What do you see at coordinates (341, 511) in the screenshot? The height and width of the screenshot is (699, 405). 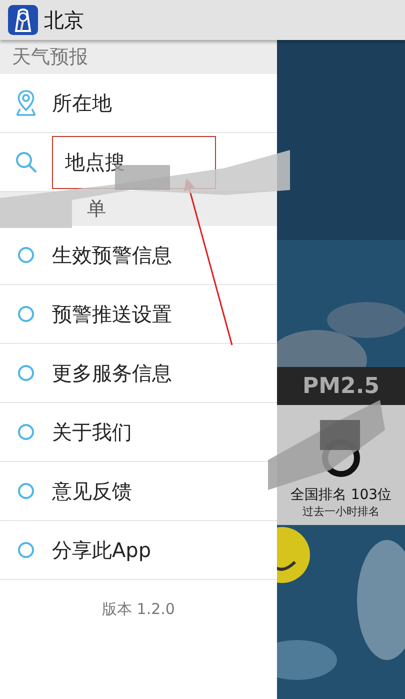 I see `rank-note: 过去一小时排名` at bounding box center [341, 511].